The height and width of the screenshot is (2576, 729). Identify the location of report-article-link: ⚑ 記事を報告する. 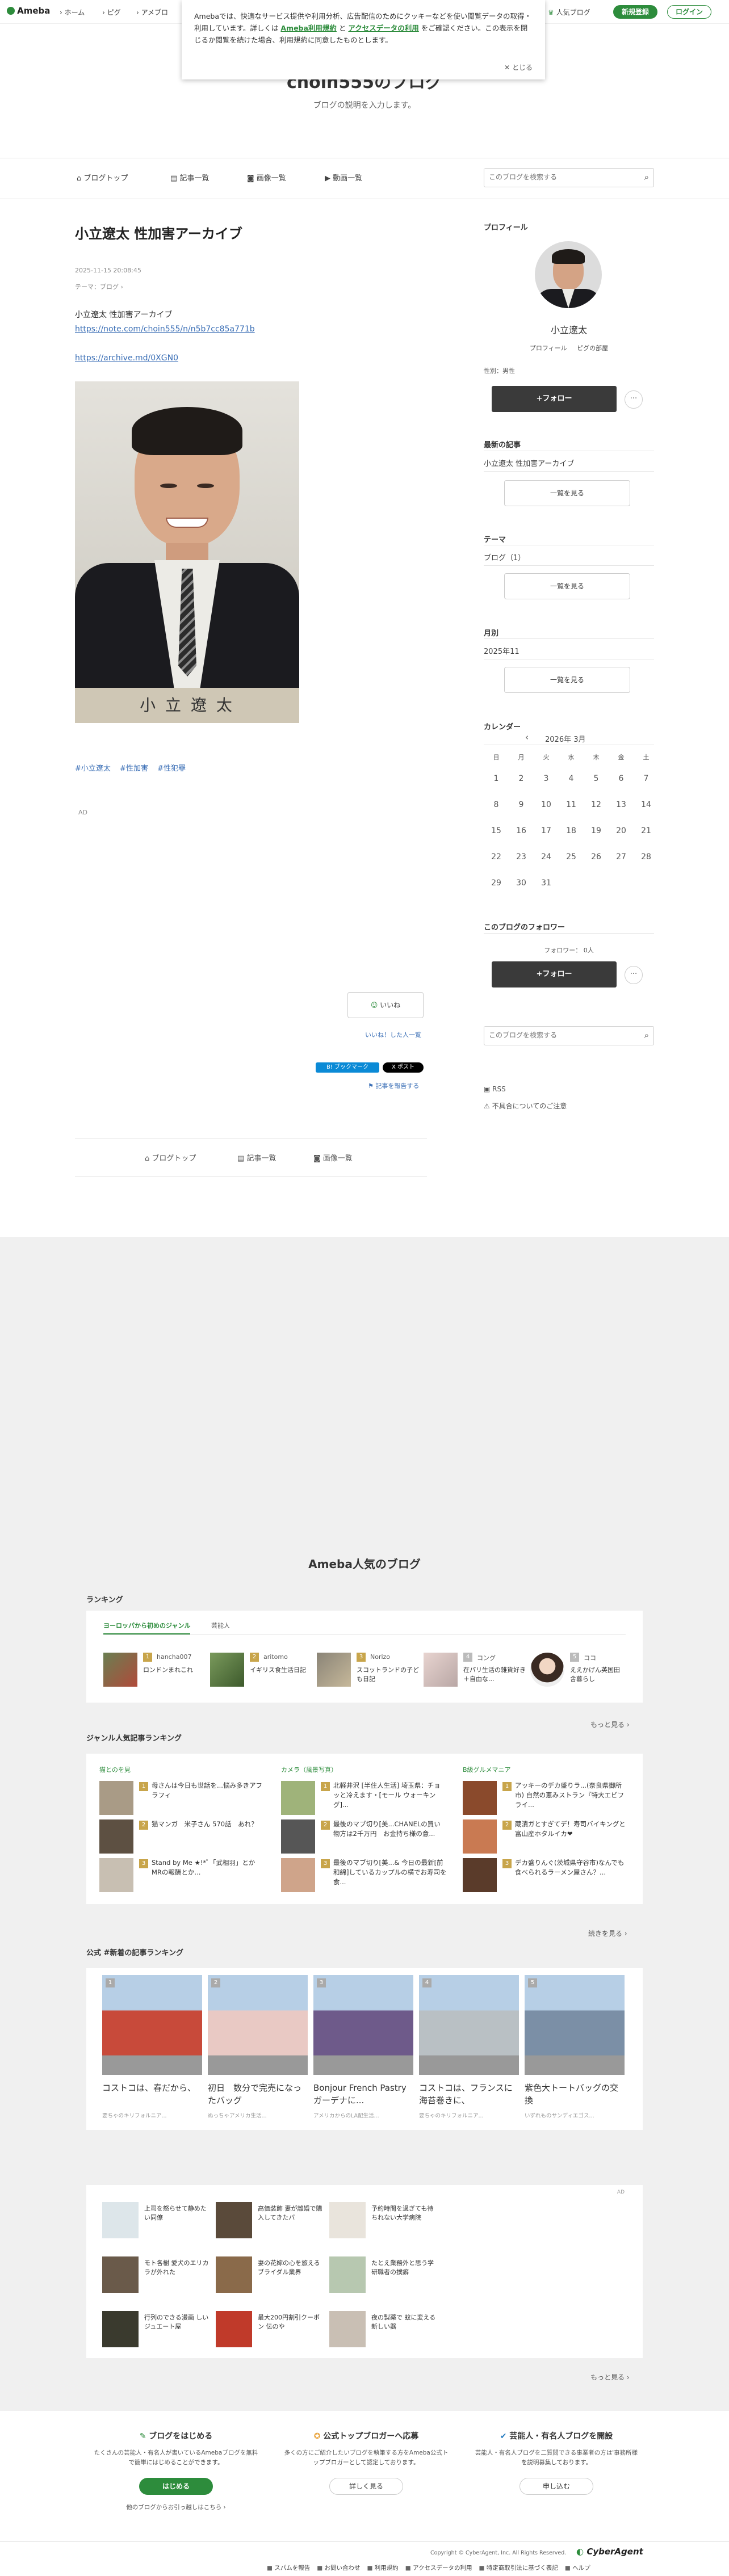
(393, 1085).